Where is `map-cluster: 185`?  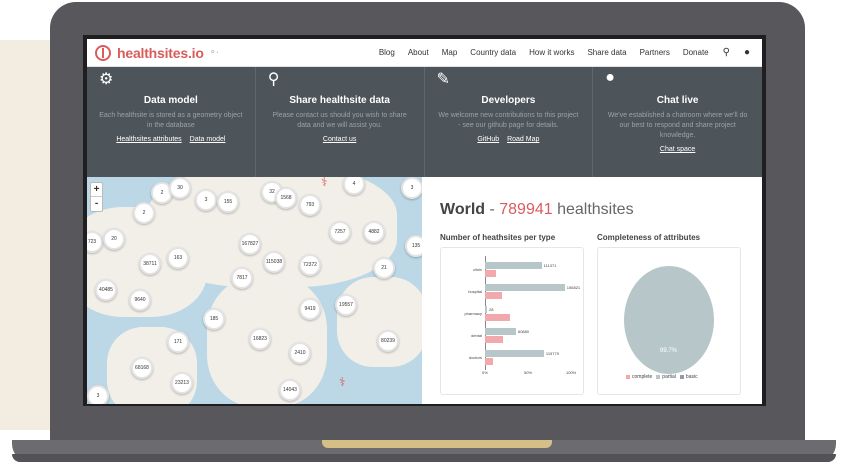 map-cluster: 185 is located at coordinates (214, 319).